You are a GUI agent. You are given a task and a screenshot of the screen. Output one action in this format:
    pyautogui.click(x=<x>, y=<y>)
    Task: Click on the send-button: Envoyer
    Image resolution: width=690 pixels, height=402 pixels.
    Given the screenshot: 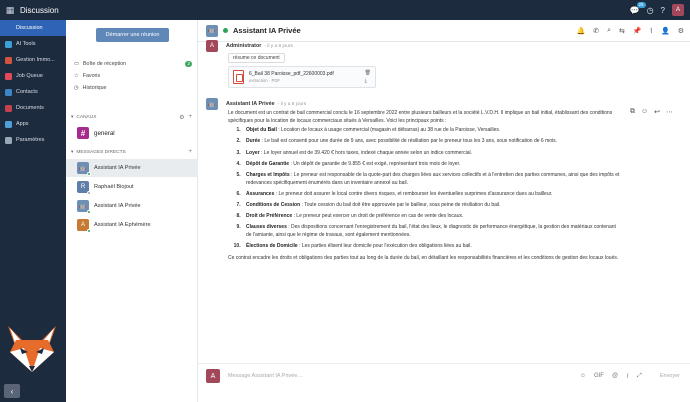 What is the action you would take?
    pyautogui.click(x=670, y=376)
    